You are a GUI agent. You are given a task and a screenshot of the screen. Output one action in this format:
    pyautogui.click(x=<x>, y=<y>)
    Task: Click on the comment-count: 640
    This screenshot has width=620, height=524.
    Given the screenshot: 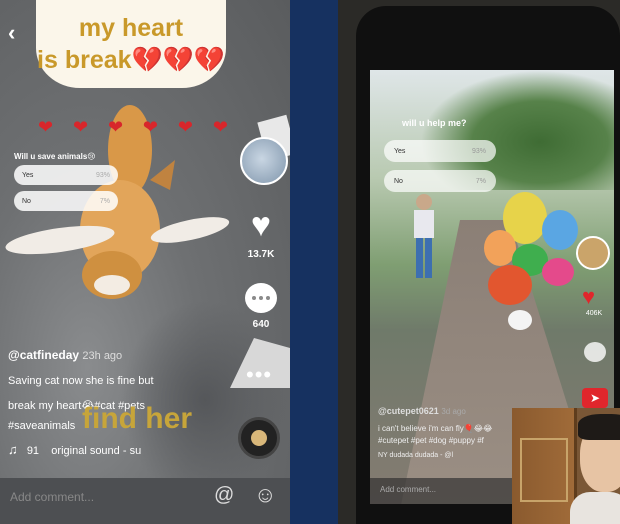 What is the action you would take?
    pyautogui.click(x=261, y=324)
    